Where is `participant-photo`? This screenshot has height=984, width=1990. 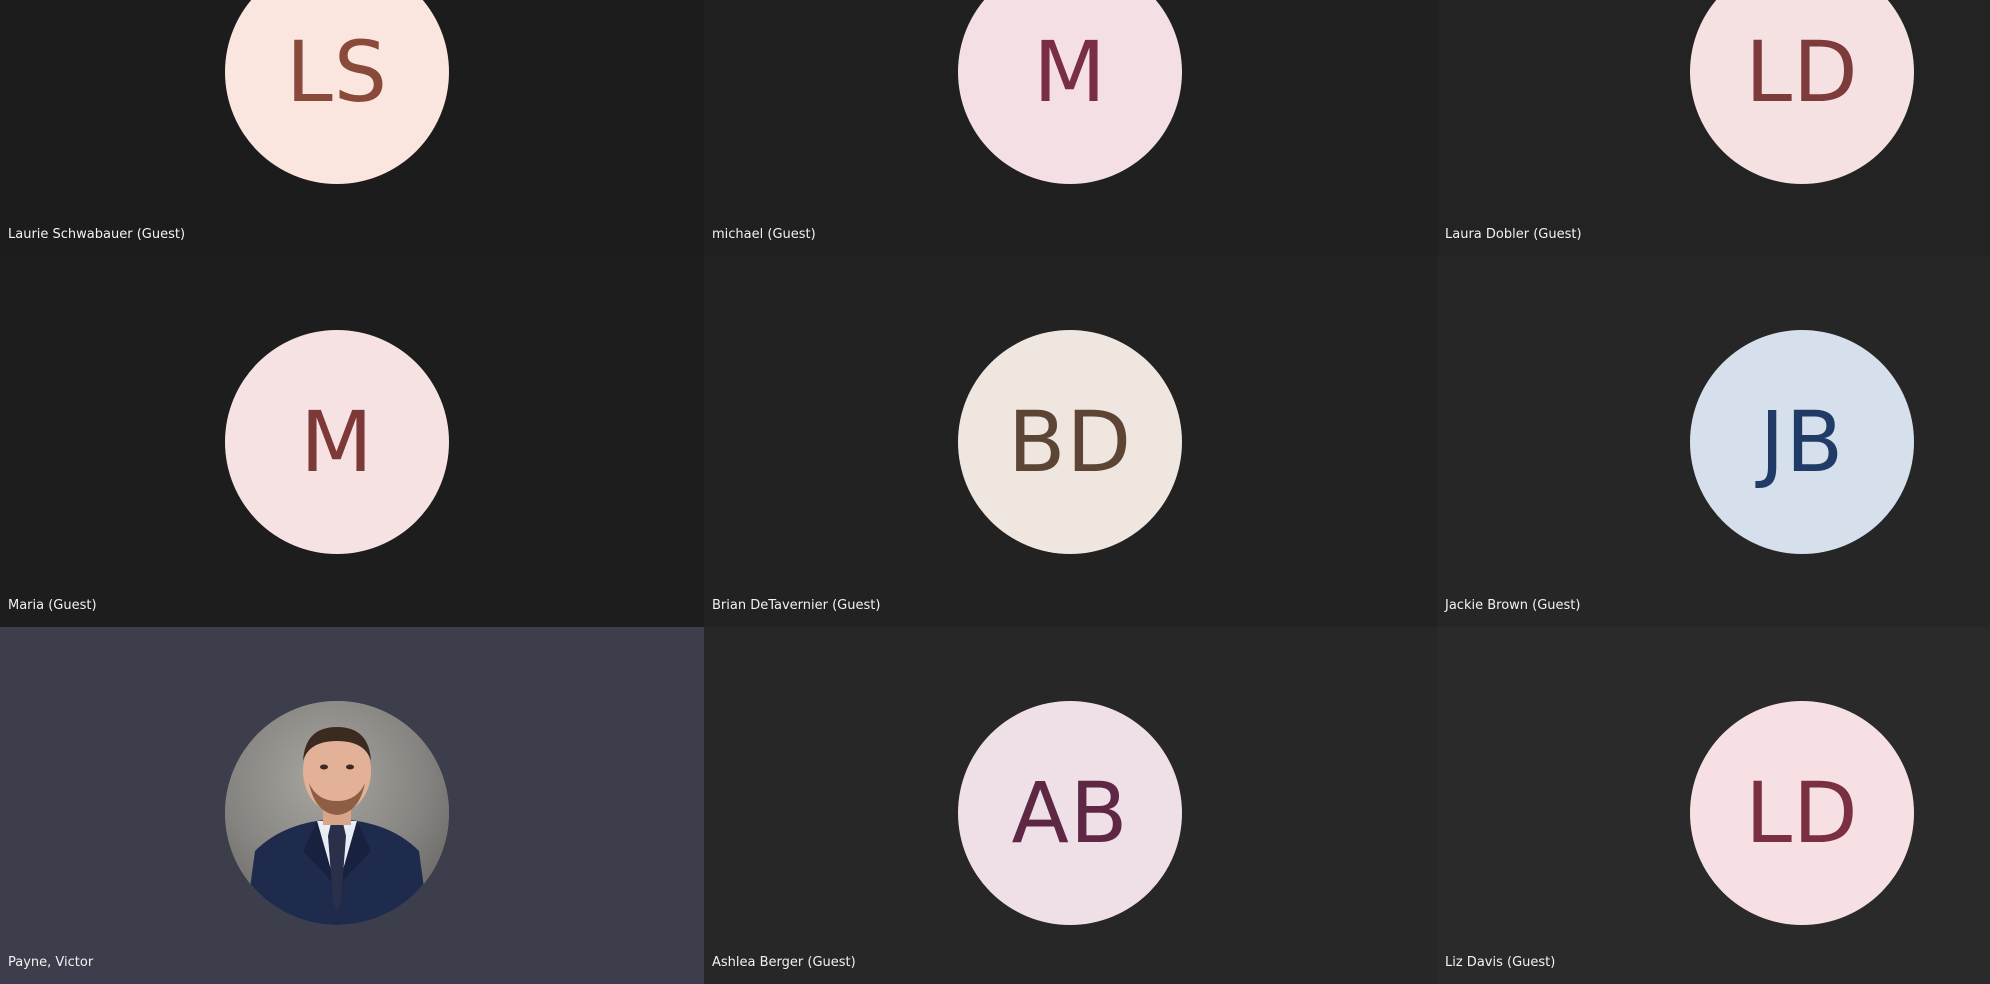 participant-photo is located at coordinates (337, 813).